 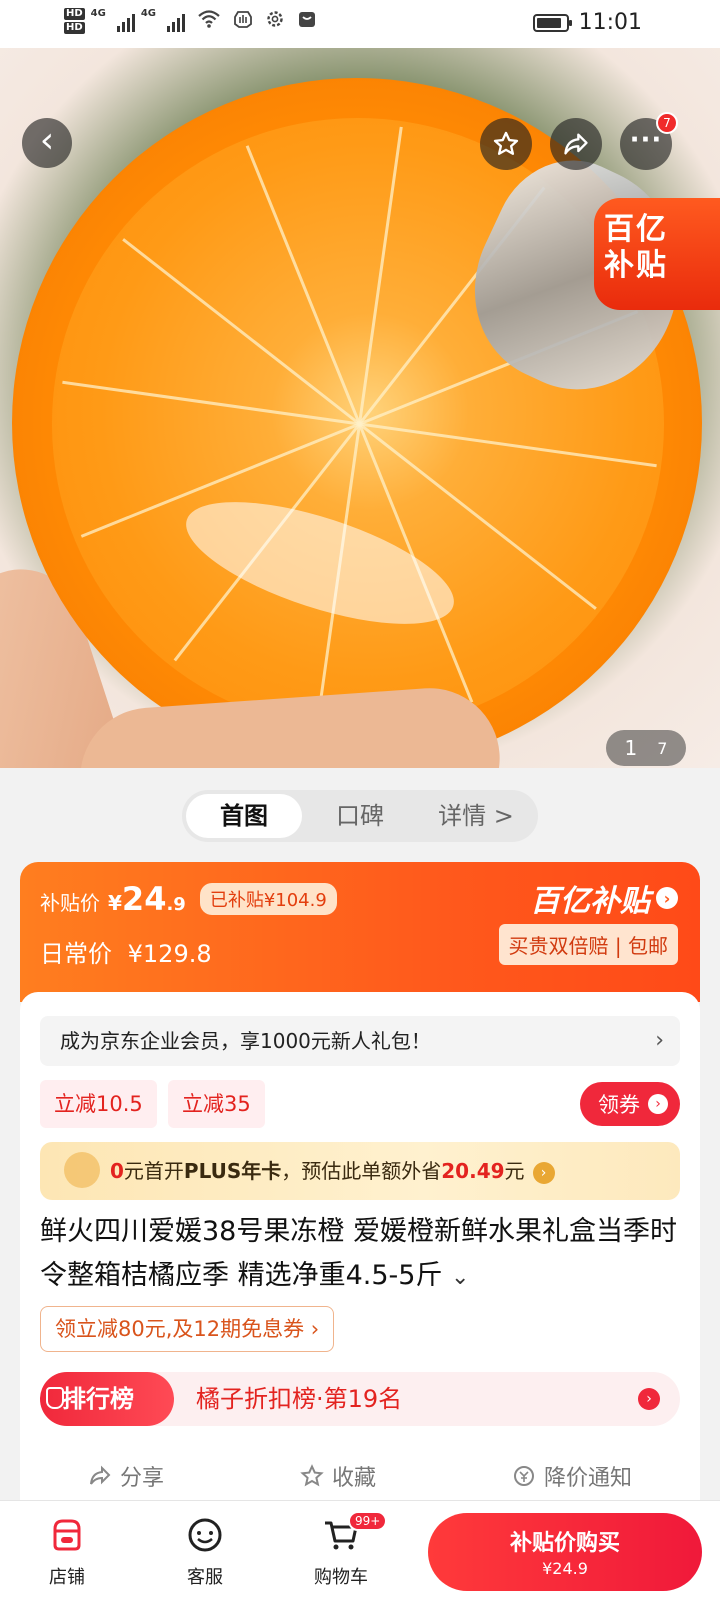 I want to click on coupon-tag-2: 立减35, so click(x=216, y=1104).